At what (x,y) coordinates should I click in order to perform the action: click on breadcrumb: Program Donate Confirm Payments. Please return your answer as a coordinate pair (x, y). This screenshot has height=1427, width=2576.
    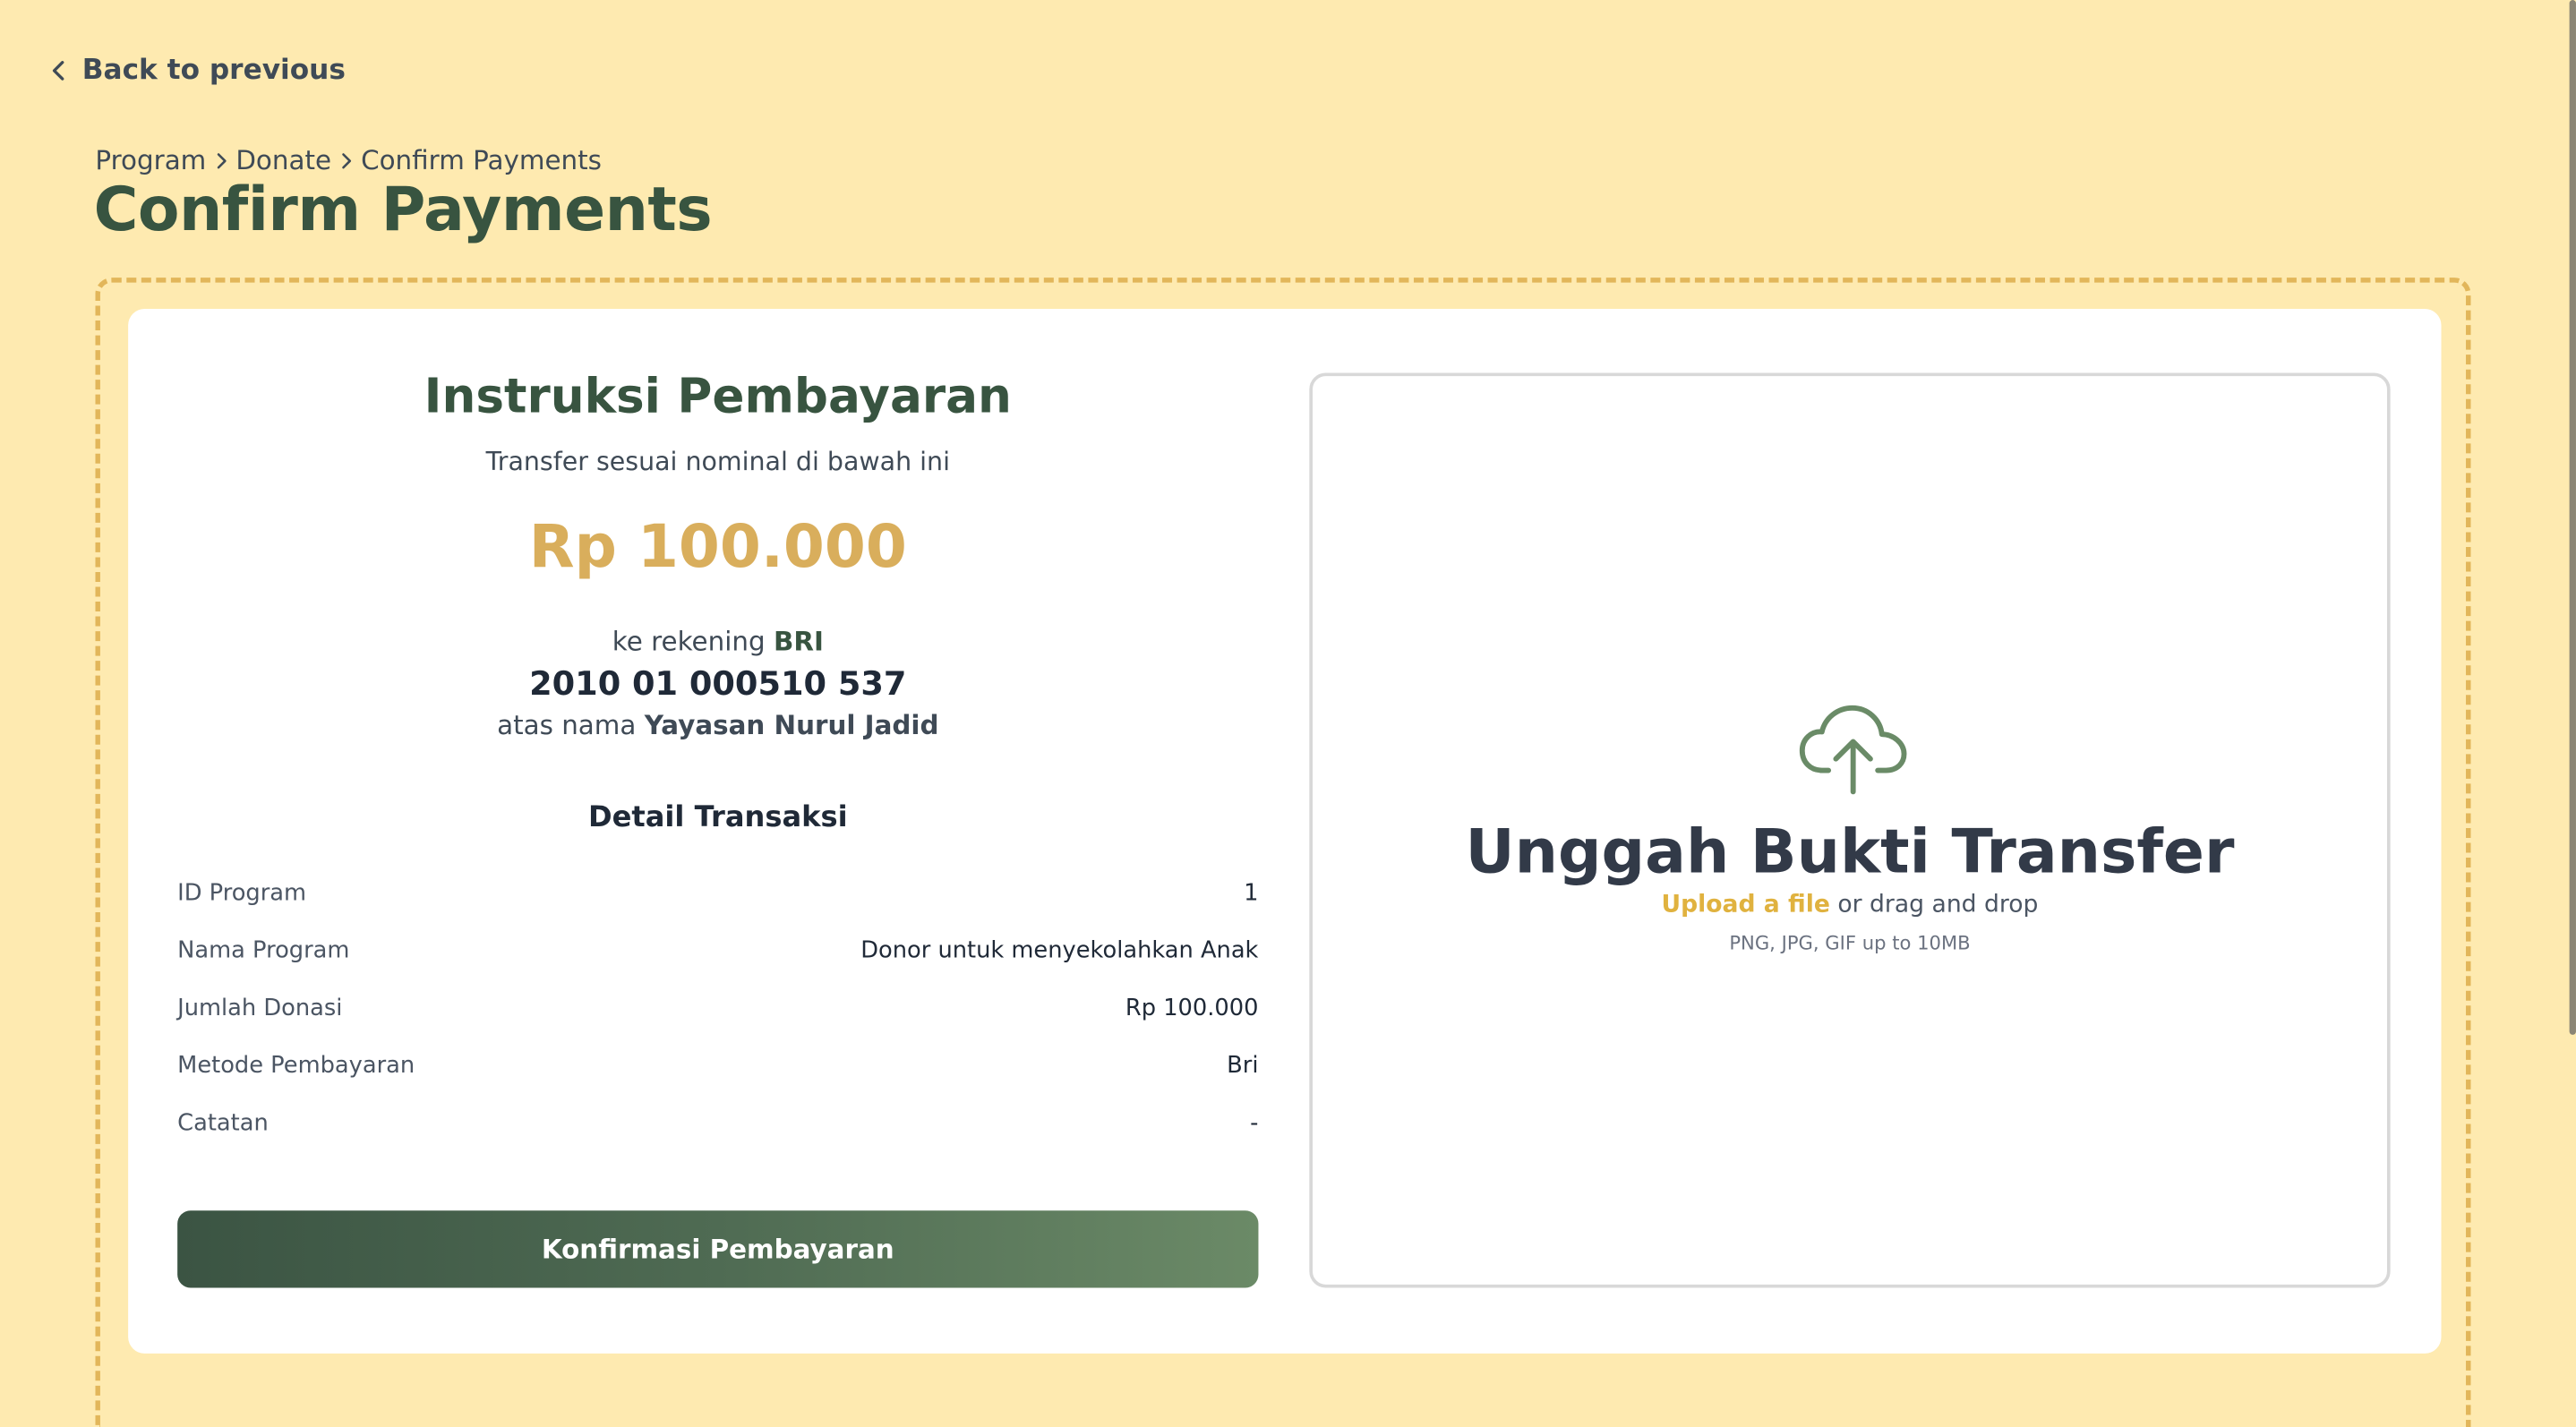
    Looking at the image, I should click on (349, 160).